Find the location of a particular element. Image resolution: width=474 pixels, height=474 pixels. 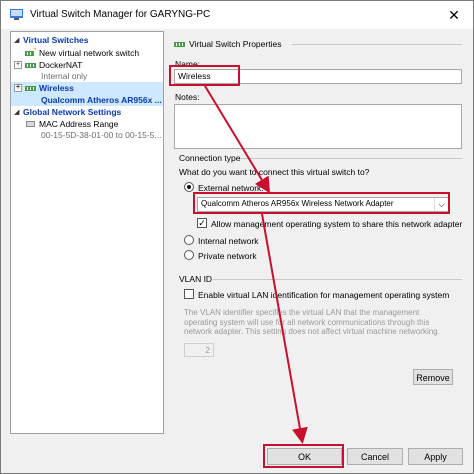

collapse-arrow-icon: ◢ is located at coordinates (16, 41).